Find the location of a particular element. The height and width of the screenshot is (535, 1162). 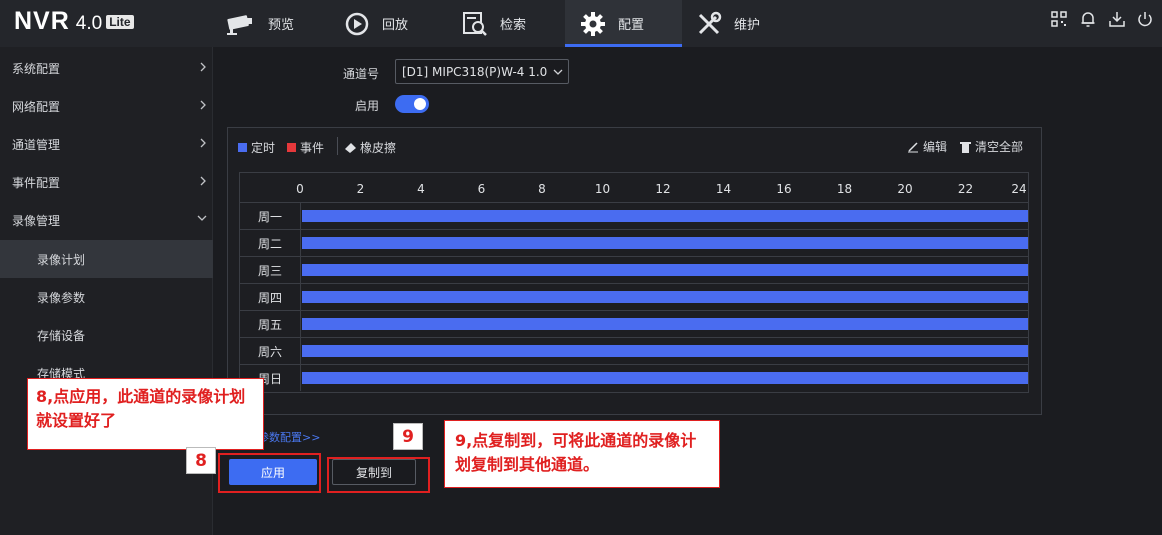

trash-icon is located at coordinates (965, 147).